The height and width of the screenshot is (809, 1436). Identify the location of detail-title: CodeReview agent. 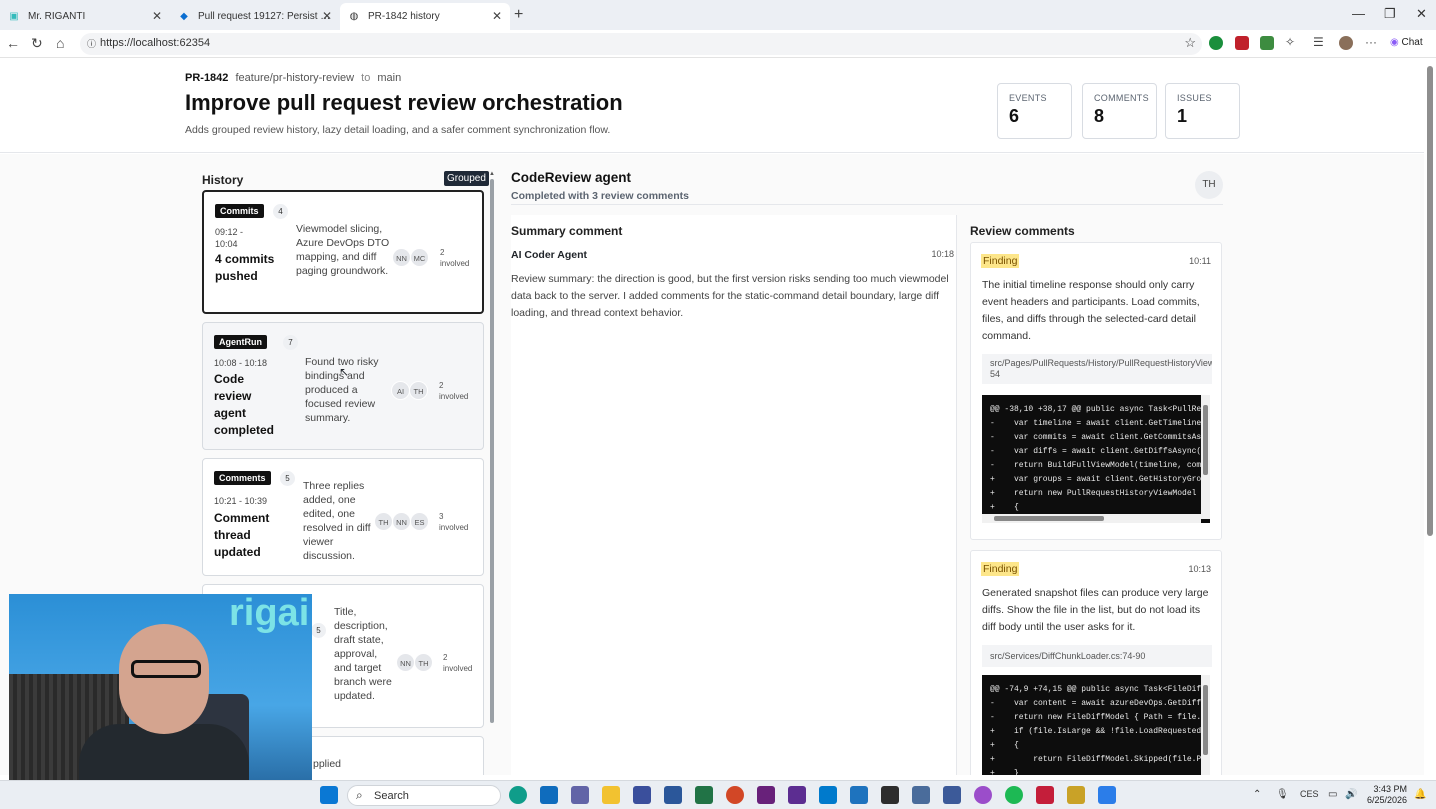
(571, 177).